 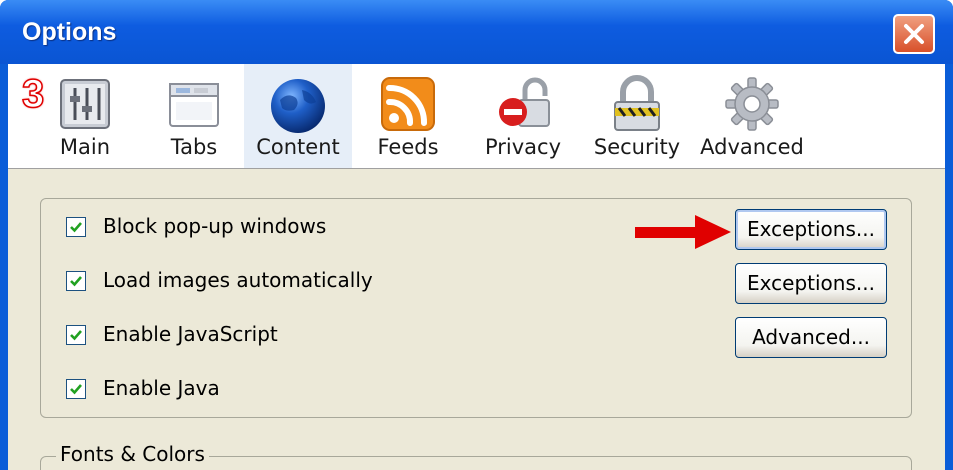 What do you see at coordinates (408, 104) in the screenshot?
I see `rss-feed-icon` at bounding box center [408, 104].